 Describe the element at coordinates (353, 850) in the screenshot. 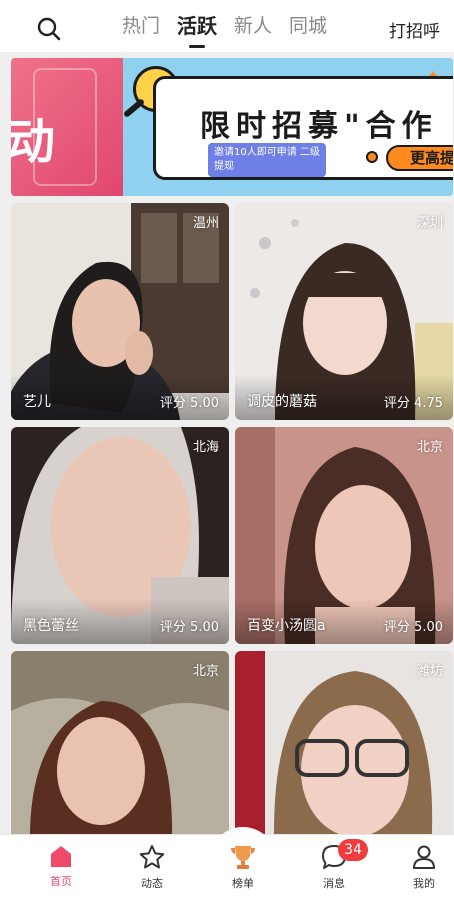

I see `message-count-badge: 34` at that location.